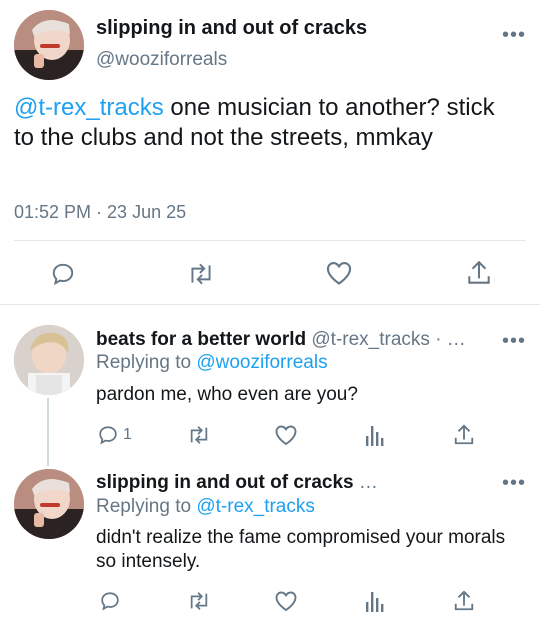  I want to click on reply2-share-button, so click(464, 601).